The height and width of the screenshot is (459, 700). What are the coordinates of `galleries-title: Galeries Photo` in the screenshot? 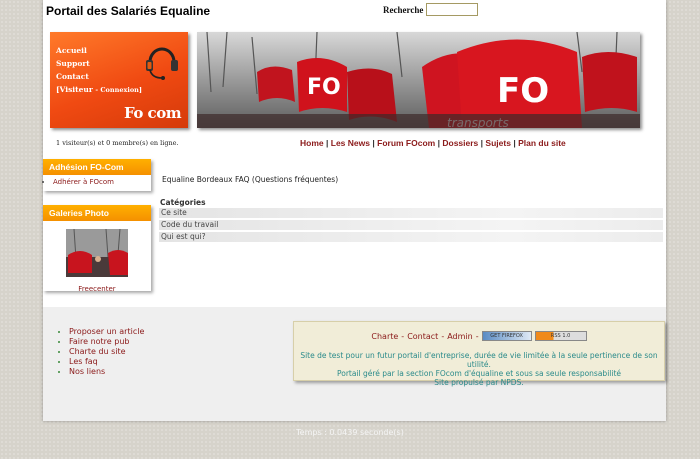 It's located at (97, 213).